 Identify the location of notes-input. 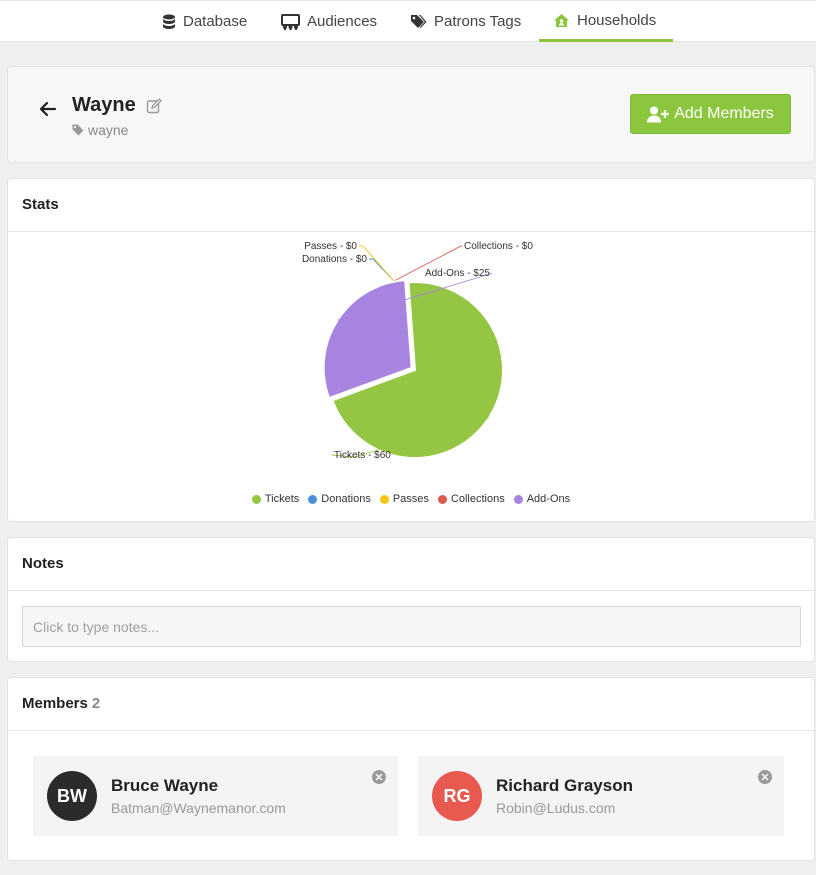
(411, 626).